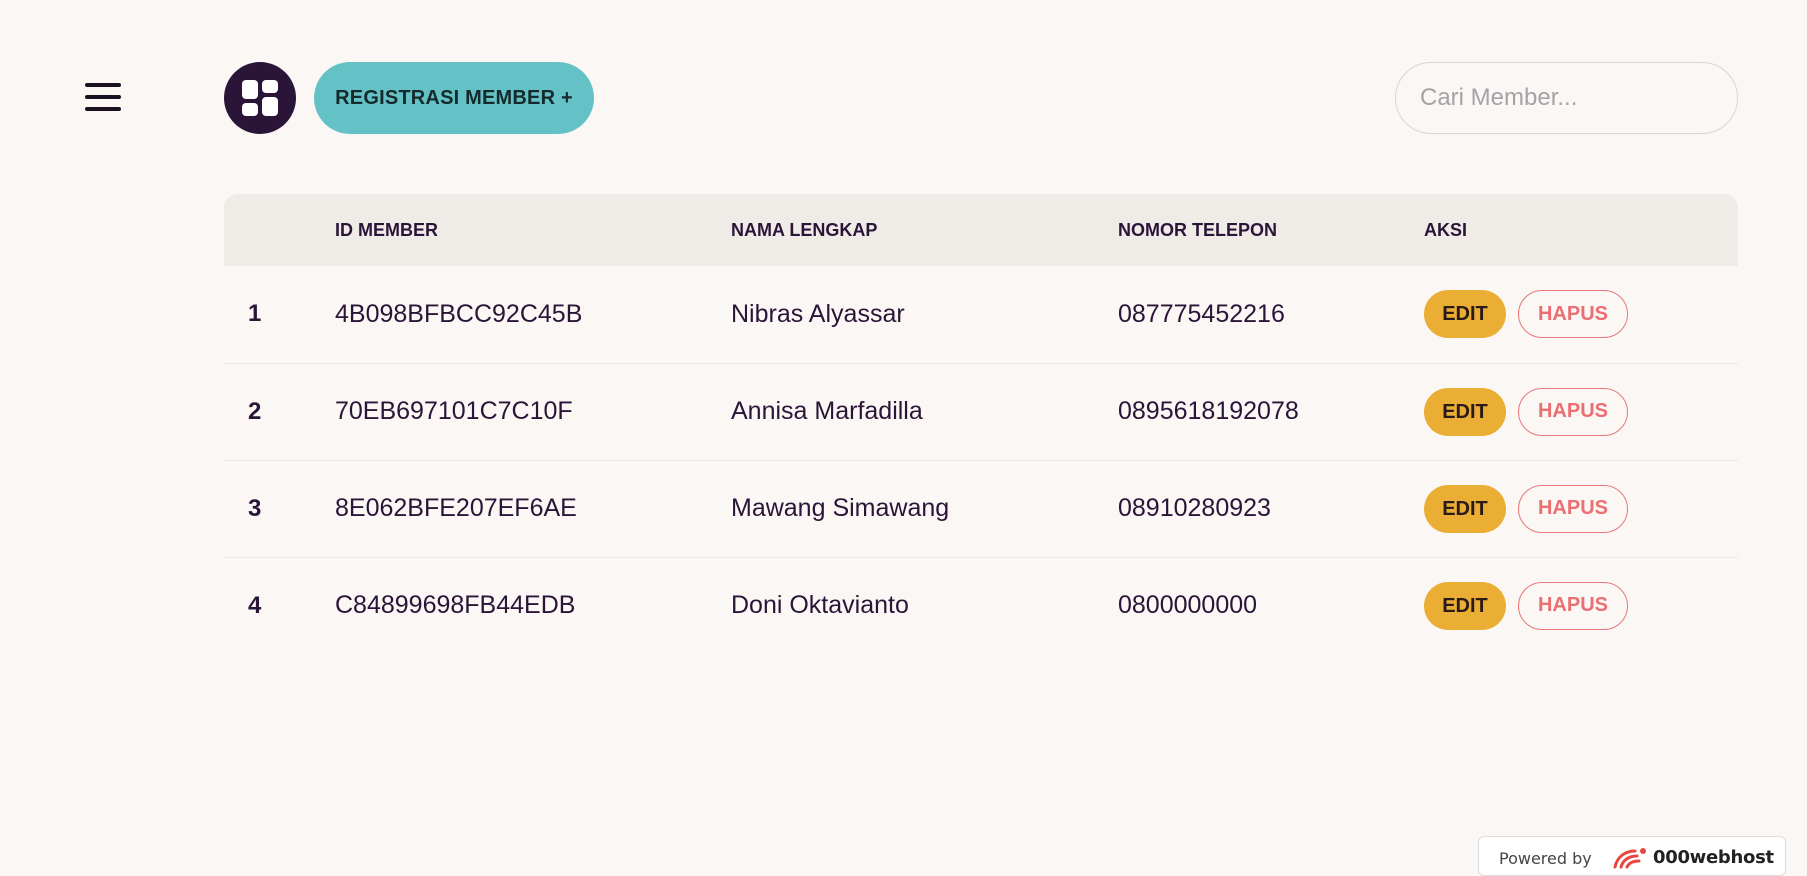 The image size is (1807, 876). What do you see at coordinates (255, 411) in the screenshot?
I see `row-number: 2` at bounding box center [255, 411].